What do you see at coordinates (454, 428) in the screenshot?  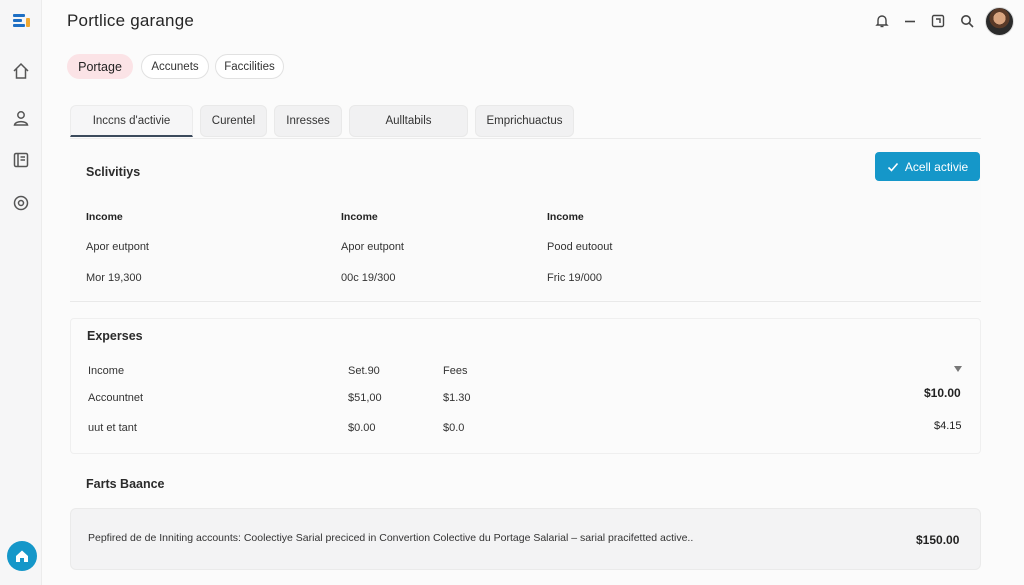 I see `expense-cell: $0.0` at bounding box center [454, 428].